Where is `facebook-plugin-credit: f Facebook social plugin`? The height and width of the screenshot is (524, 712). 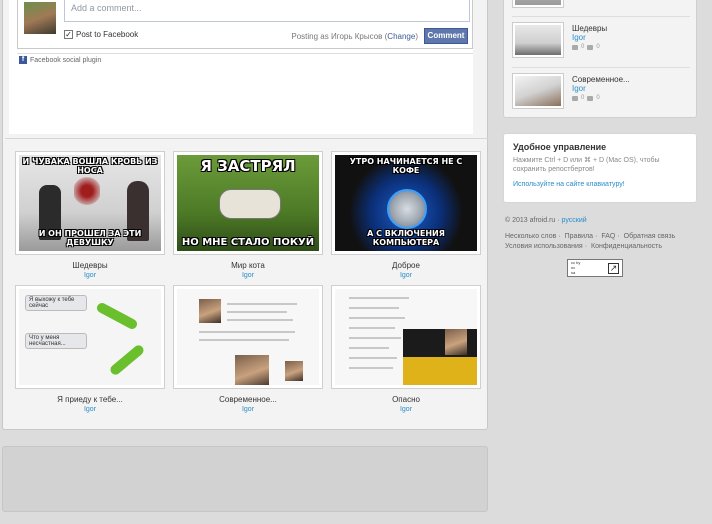
facebook-plugin-credit: f Facebook social plugin is located at coordinates (60, 60).